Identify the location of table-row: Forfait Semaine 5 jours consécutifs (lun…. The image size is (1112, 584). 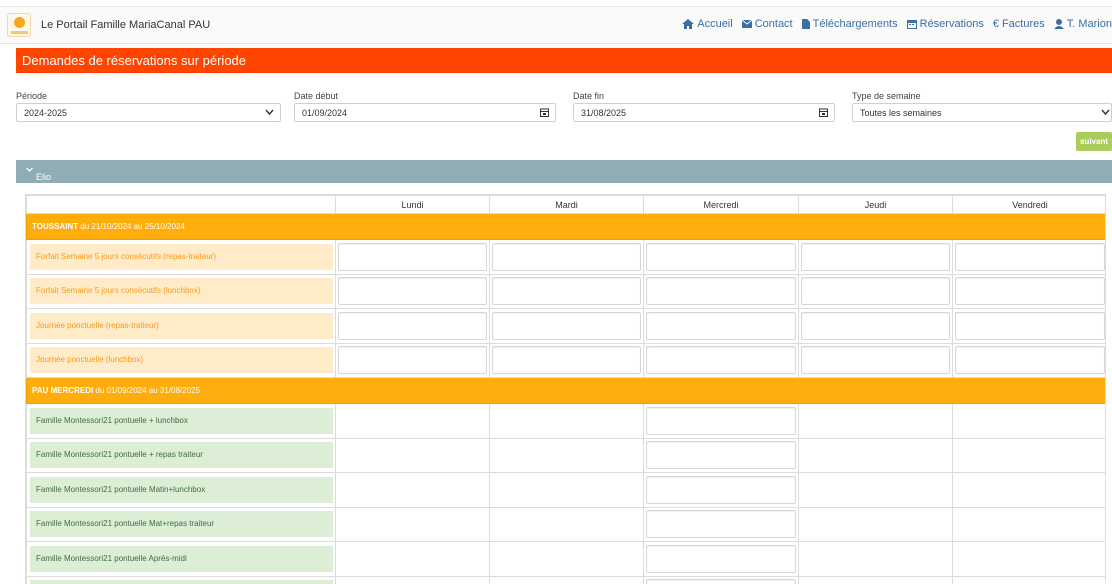
(565, 291).